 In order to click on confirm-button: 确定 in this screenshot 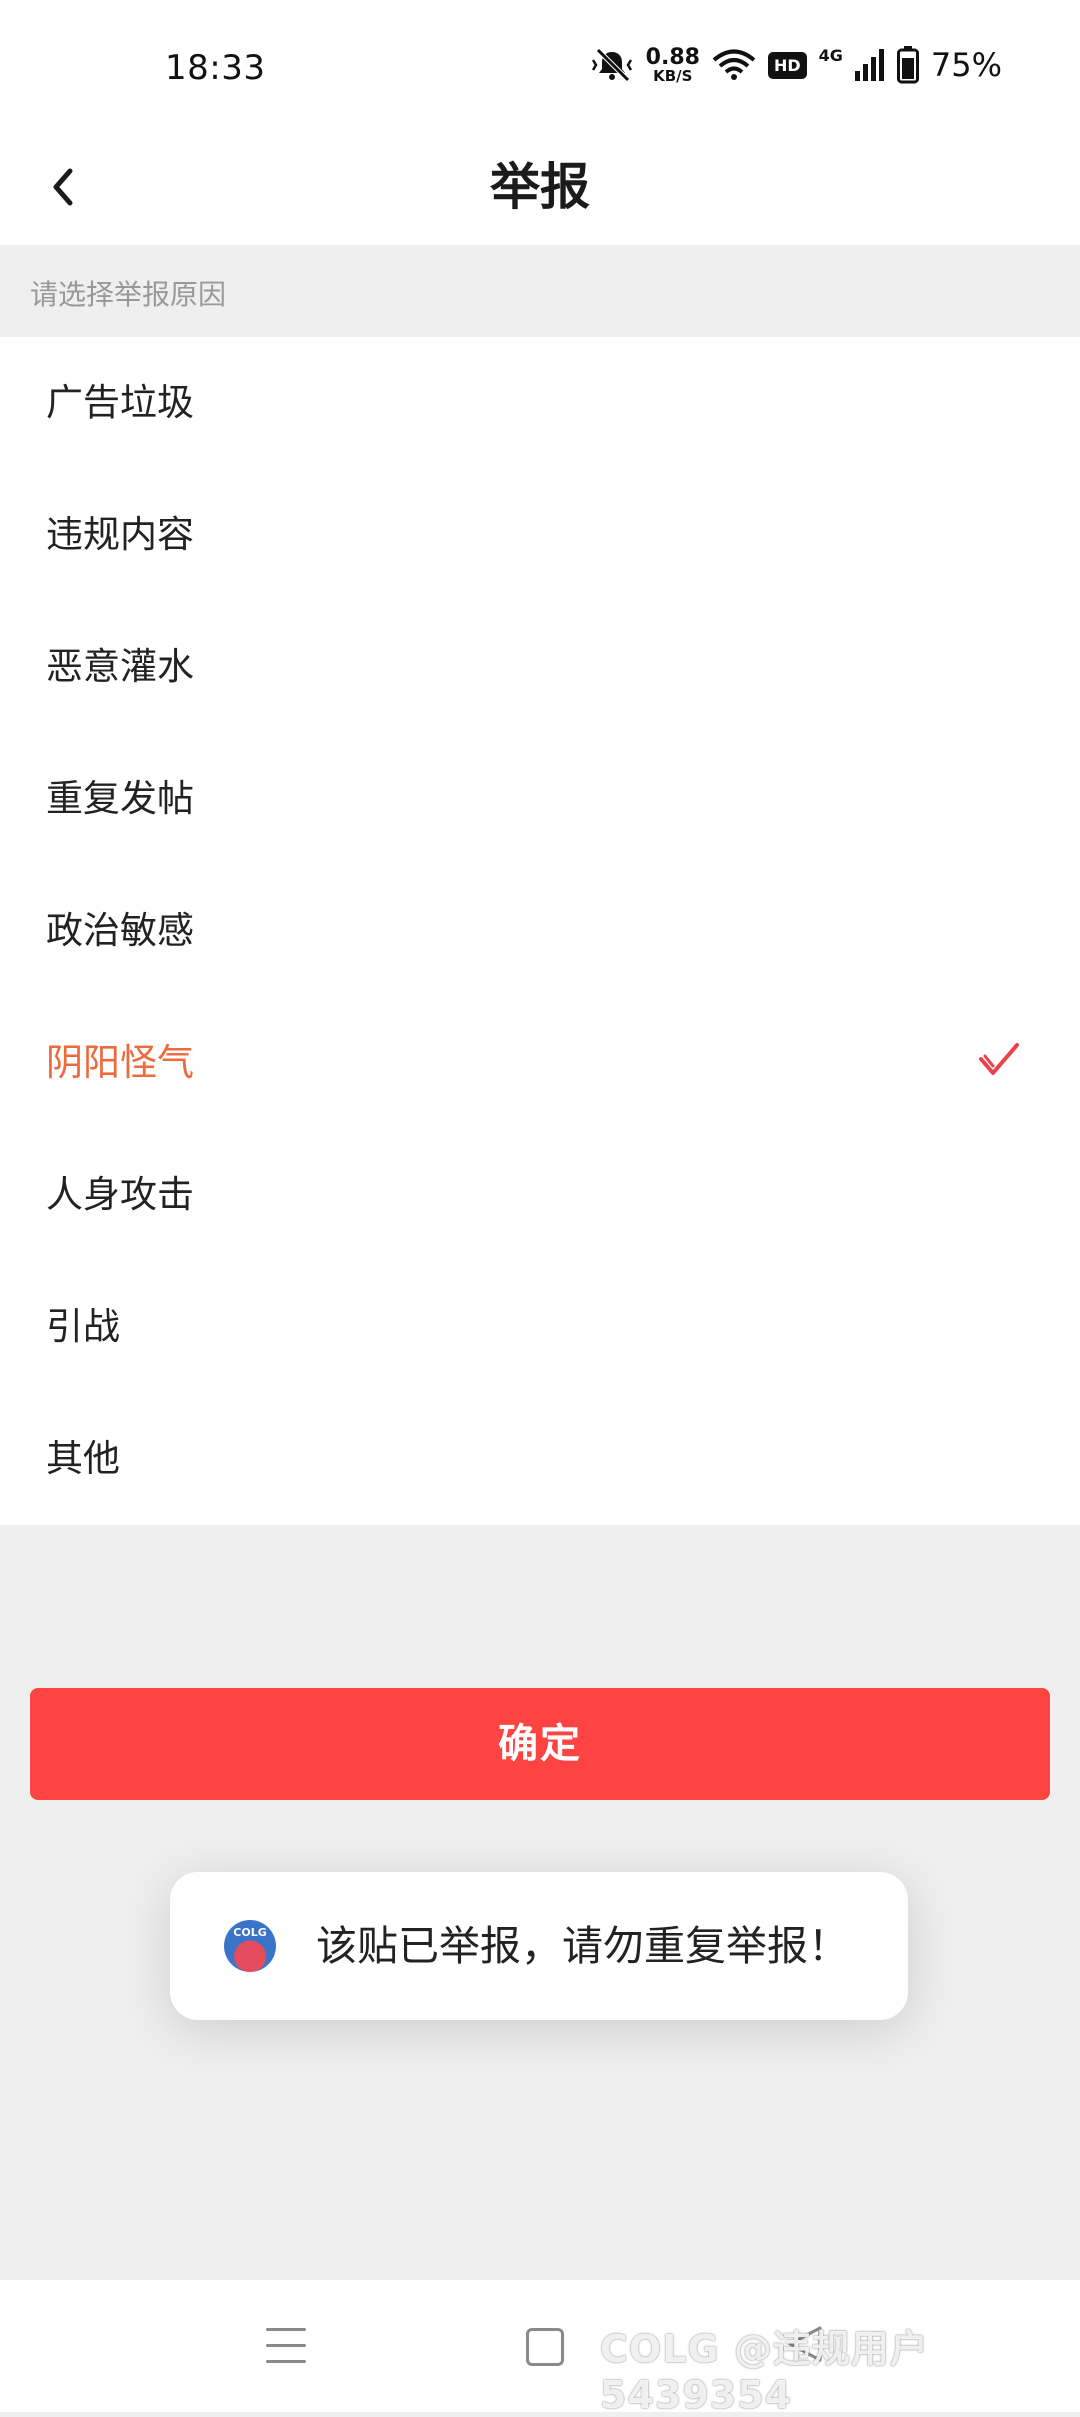, I will do `click(540, 1744)`.